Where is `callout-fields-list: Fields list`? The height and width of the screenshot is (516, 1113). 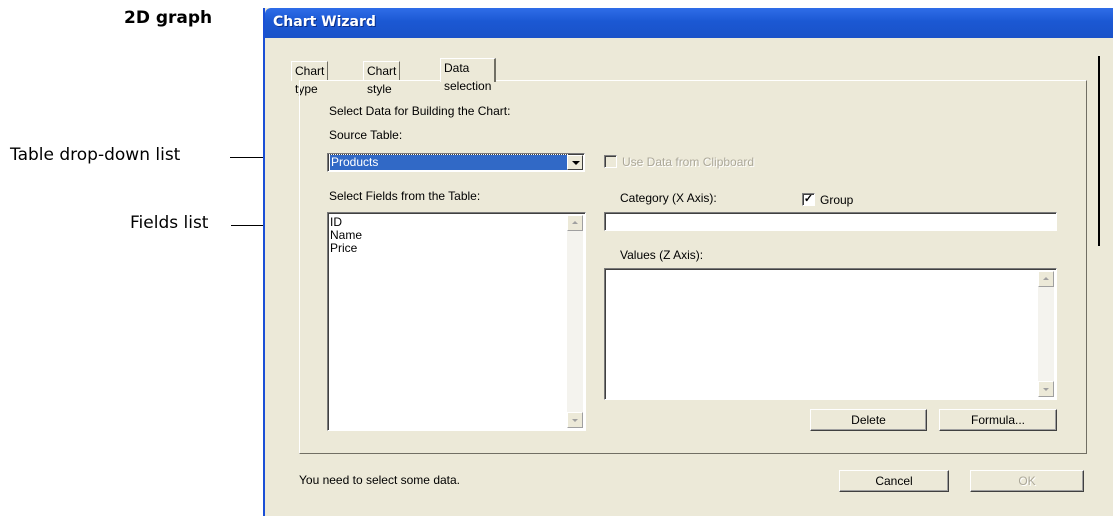 callout-fields-list: Fields list is located at coordinates (169, 223).